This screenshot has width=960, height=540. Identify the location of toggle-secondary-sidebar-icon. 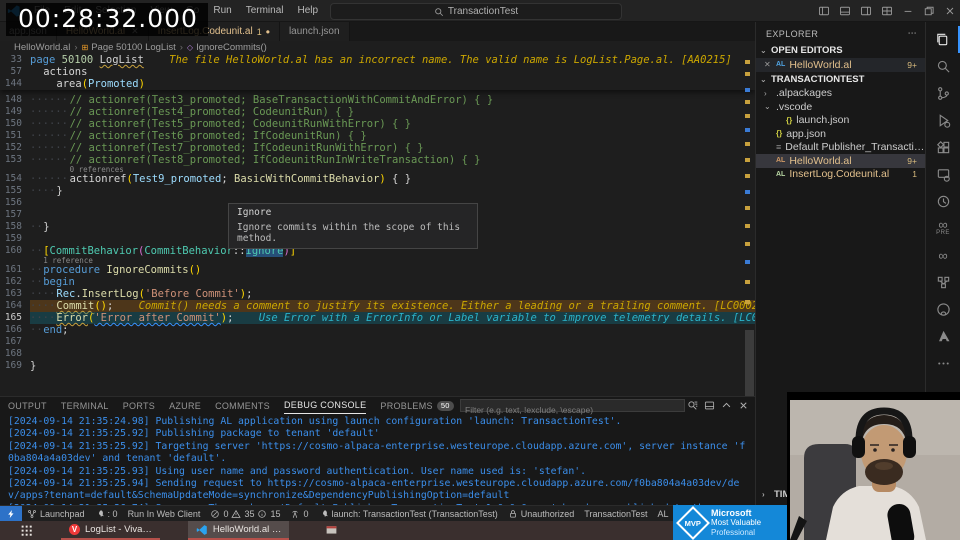
(865, 11).